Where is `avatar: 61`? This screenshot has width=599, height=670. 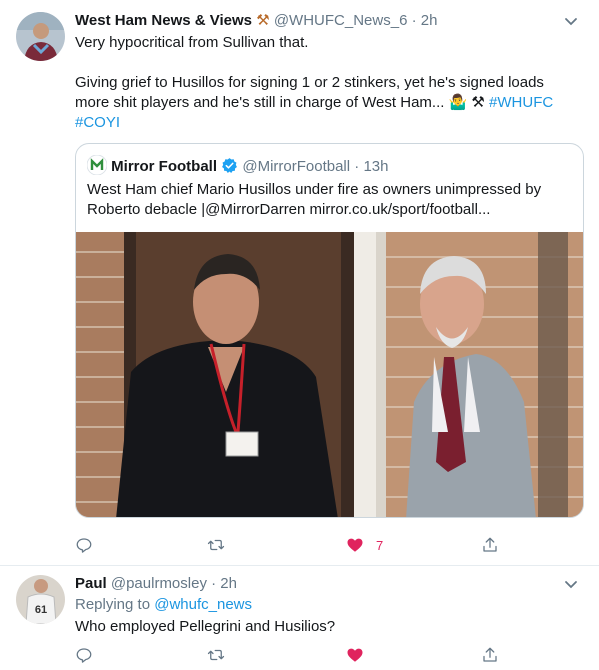 avatar: 61 is located at coordinates (40, 599).